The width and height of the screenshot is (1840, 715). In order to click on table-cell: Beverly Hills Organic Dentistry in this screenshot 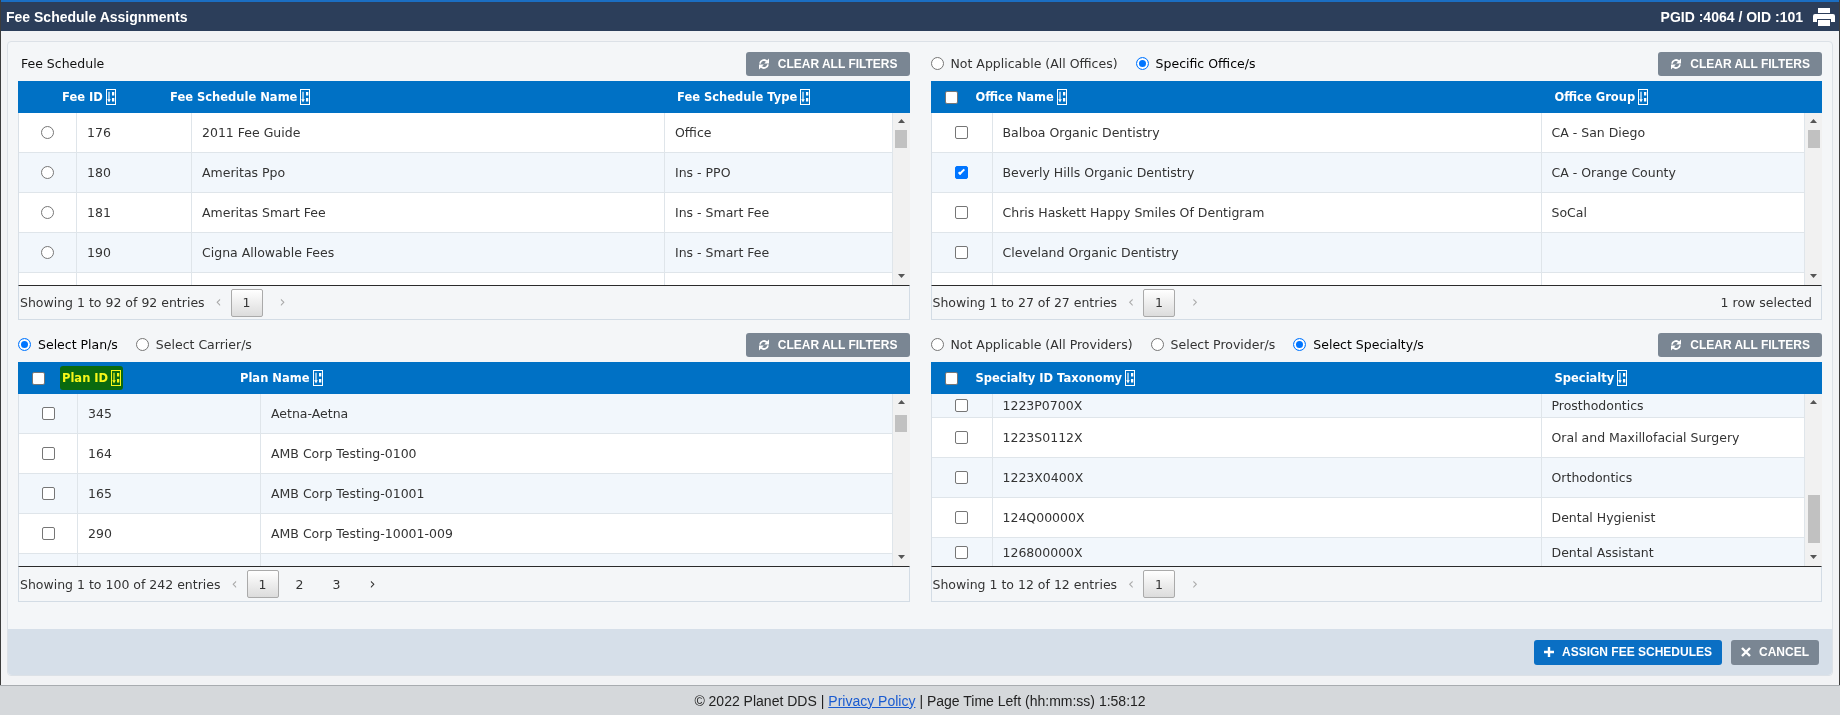, I will do `click(1267, 172)`.